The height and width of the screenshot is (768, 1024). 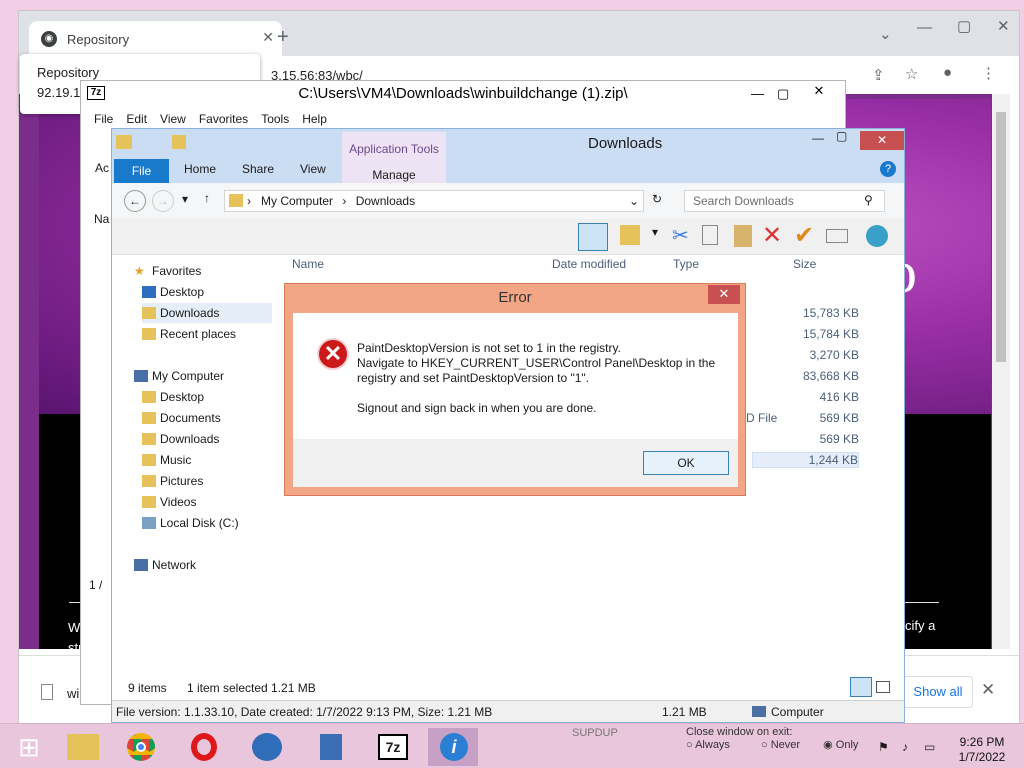 I want to click on 7zip-toolbar-label: Ac, so click(x=102, y=168).